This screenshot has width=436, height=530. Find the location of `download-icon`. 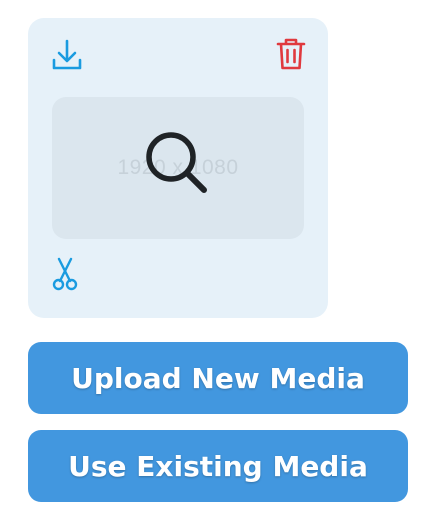

download-icon is located at coordinates (67, 54).